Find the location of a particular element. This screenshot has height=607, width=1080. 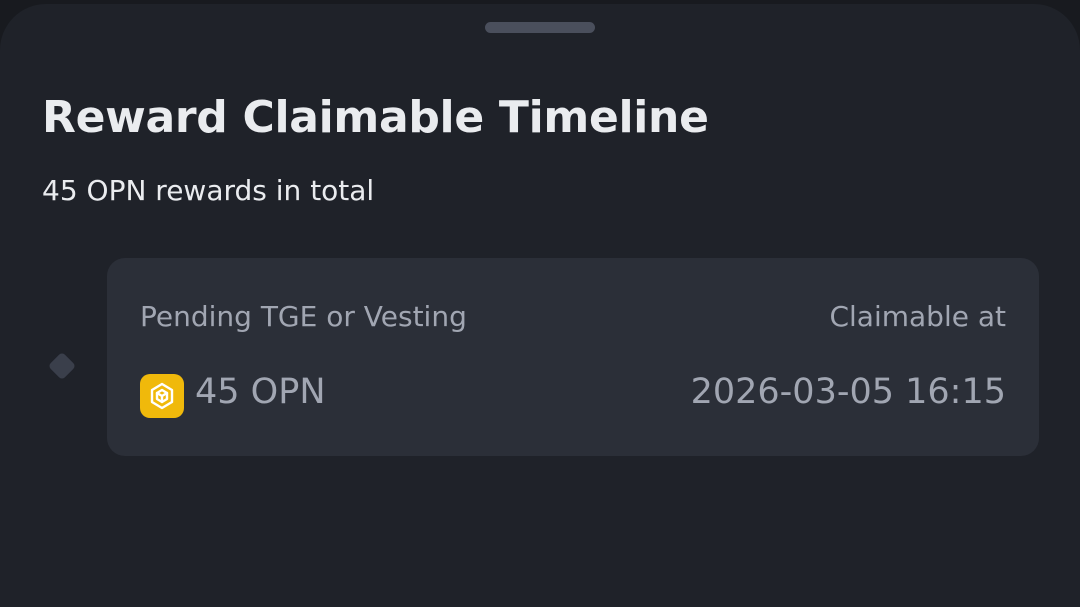

claimable-at-label: Claimable at is located at coordinates (917, 316).